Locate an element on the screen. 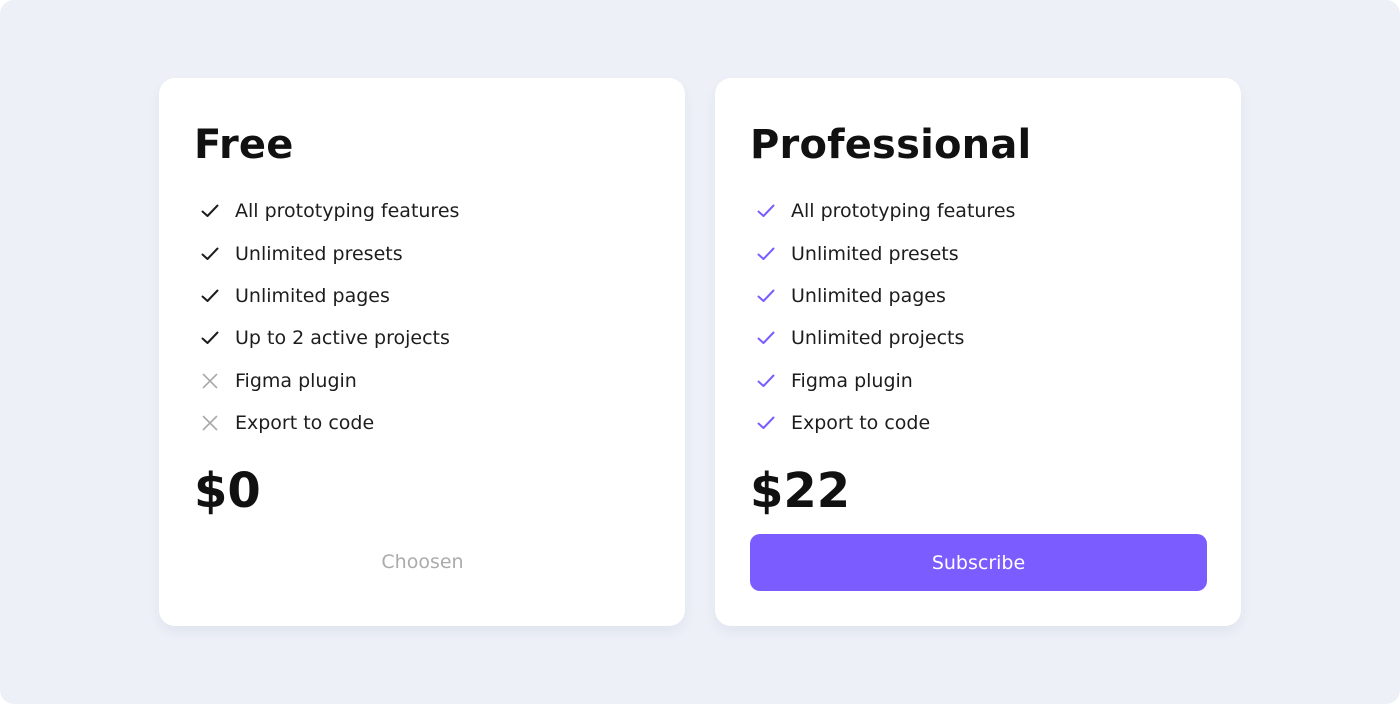 The width and height of the screenshot is (1400, 704). plan-price: $0 is located at coordinates (227, 491).